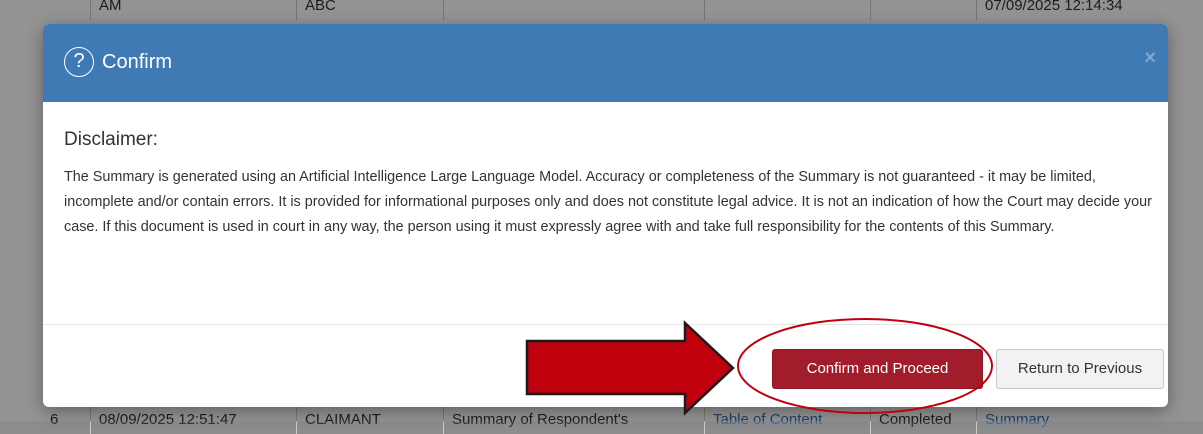  I want to click on confirm-and-proceed-button: Confirm and Proceed, so click(877, 369).